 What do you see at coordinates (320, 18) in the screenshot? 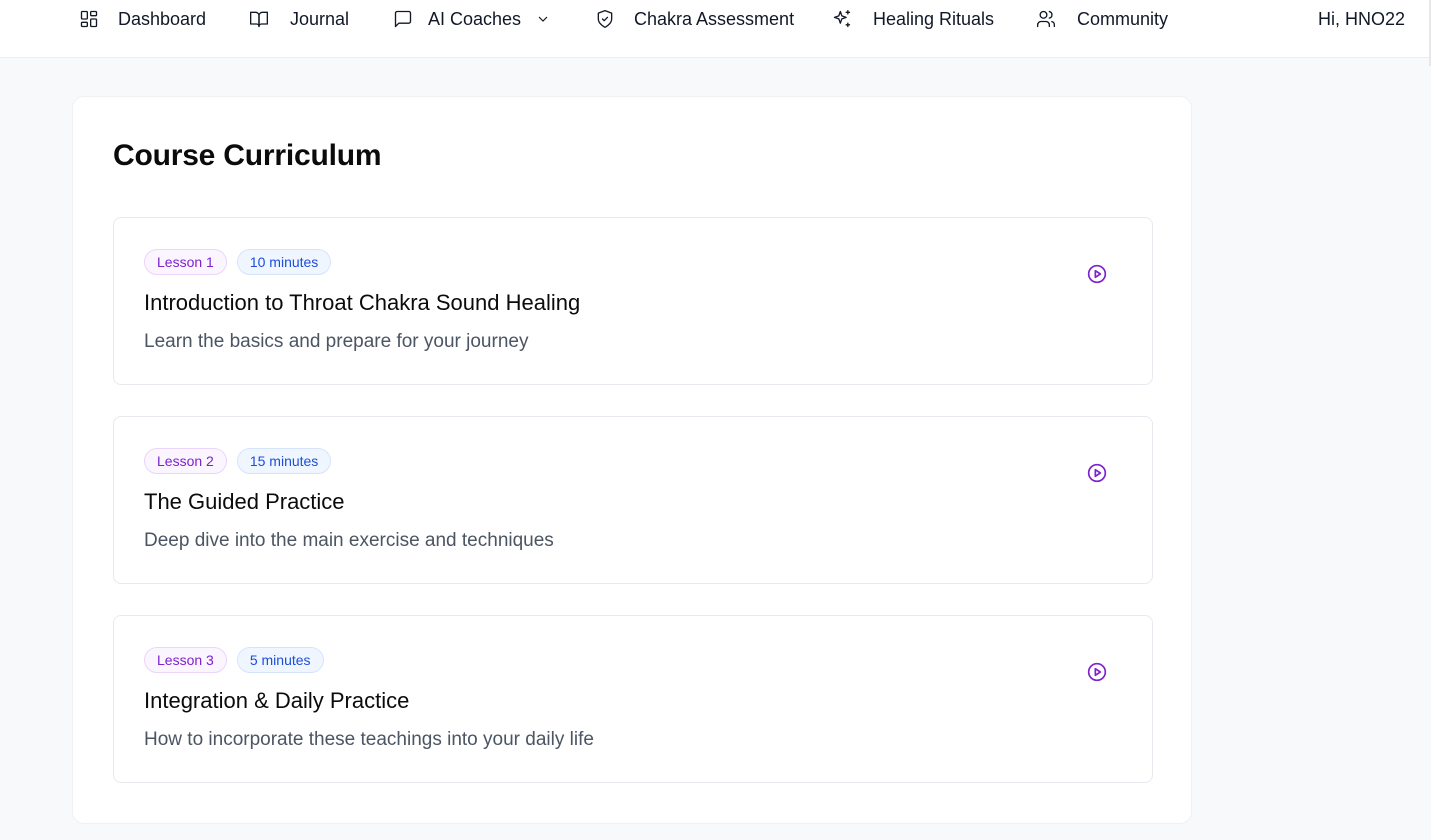
I see `nav-item-label: Journal` at bounding box center [320, 18].